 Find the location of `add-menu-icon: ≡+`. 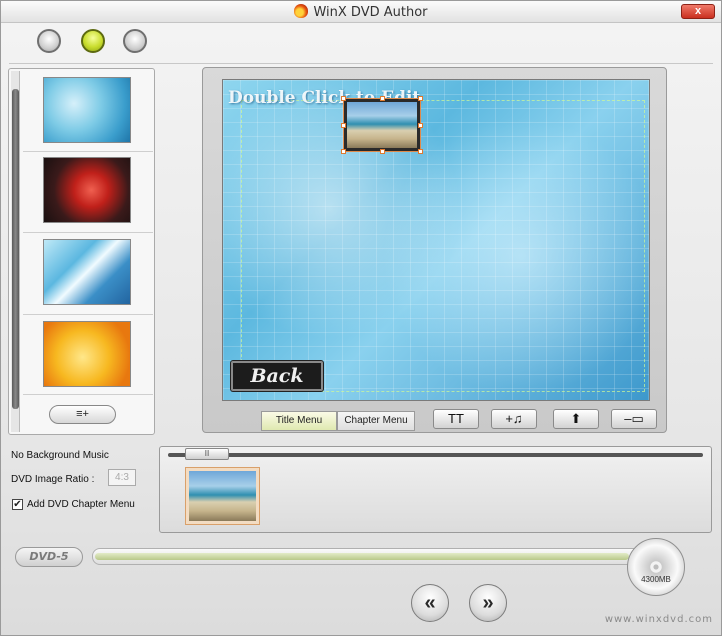

add-menu-icon: ≡+ is located at coordinates (82, 414).